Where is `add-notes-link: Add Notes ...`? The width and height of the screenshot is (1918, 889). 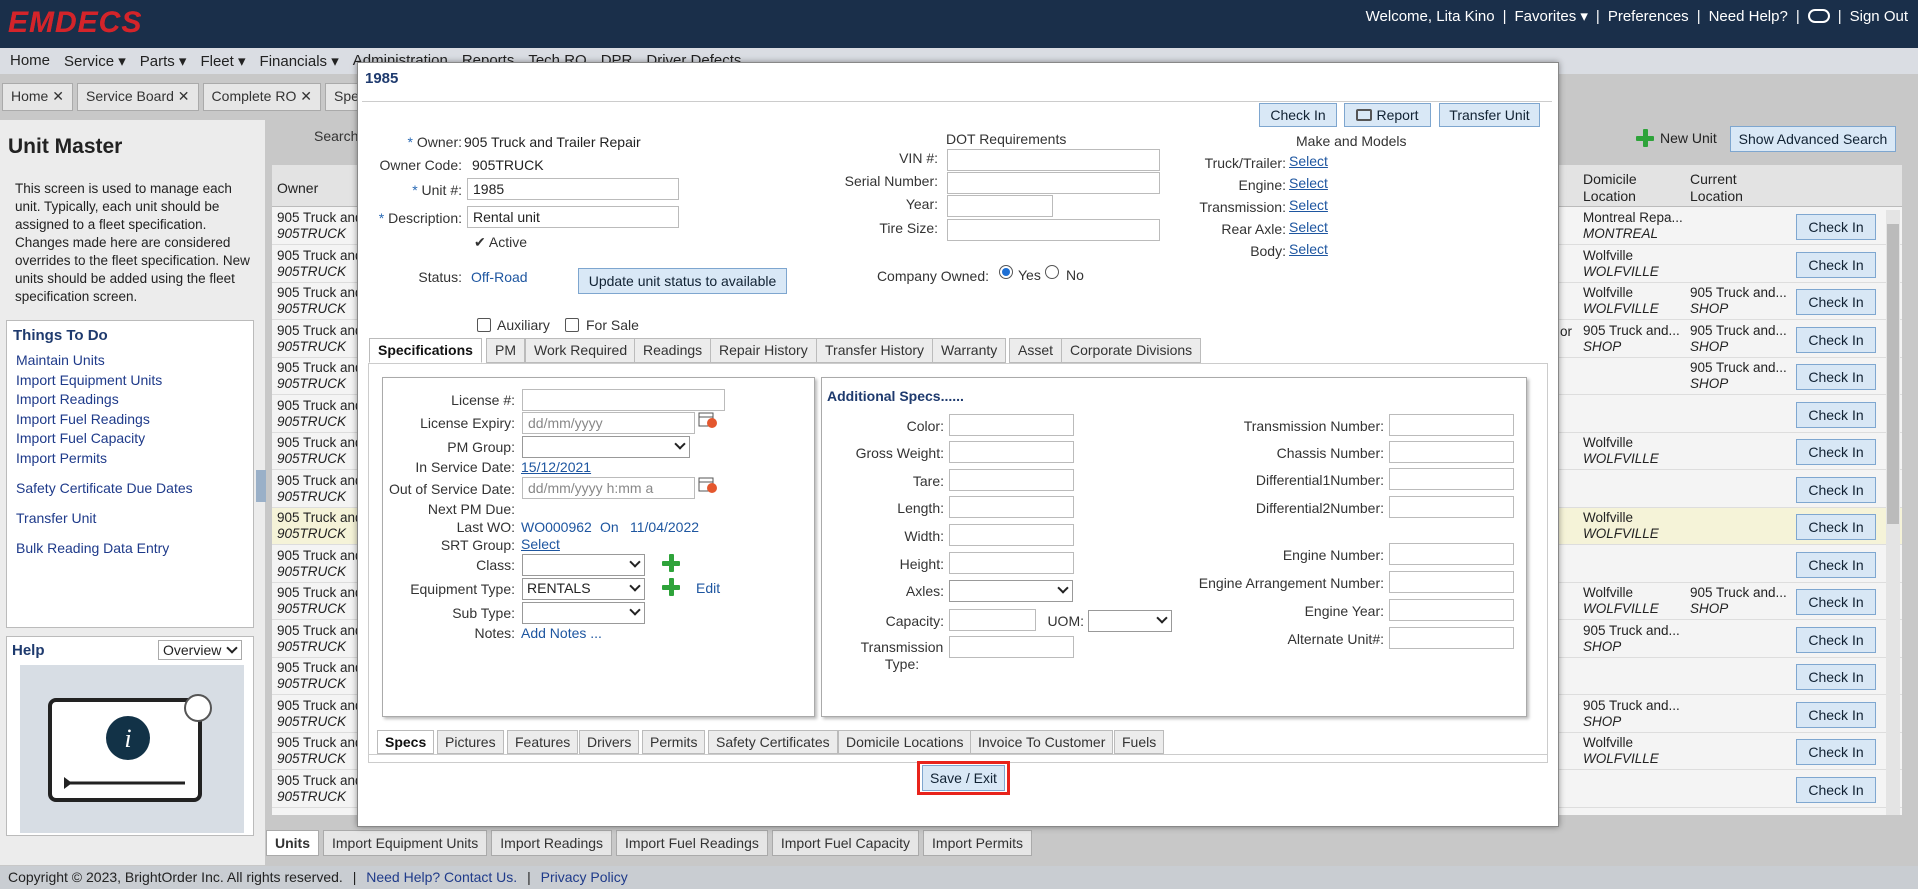 add-notes-link: Add Notes ... is located at coordinates (561, 633).